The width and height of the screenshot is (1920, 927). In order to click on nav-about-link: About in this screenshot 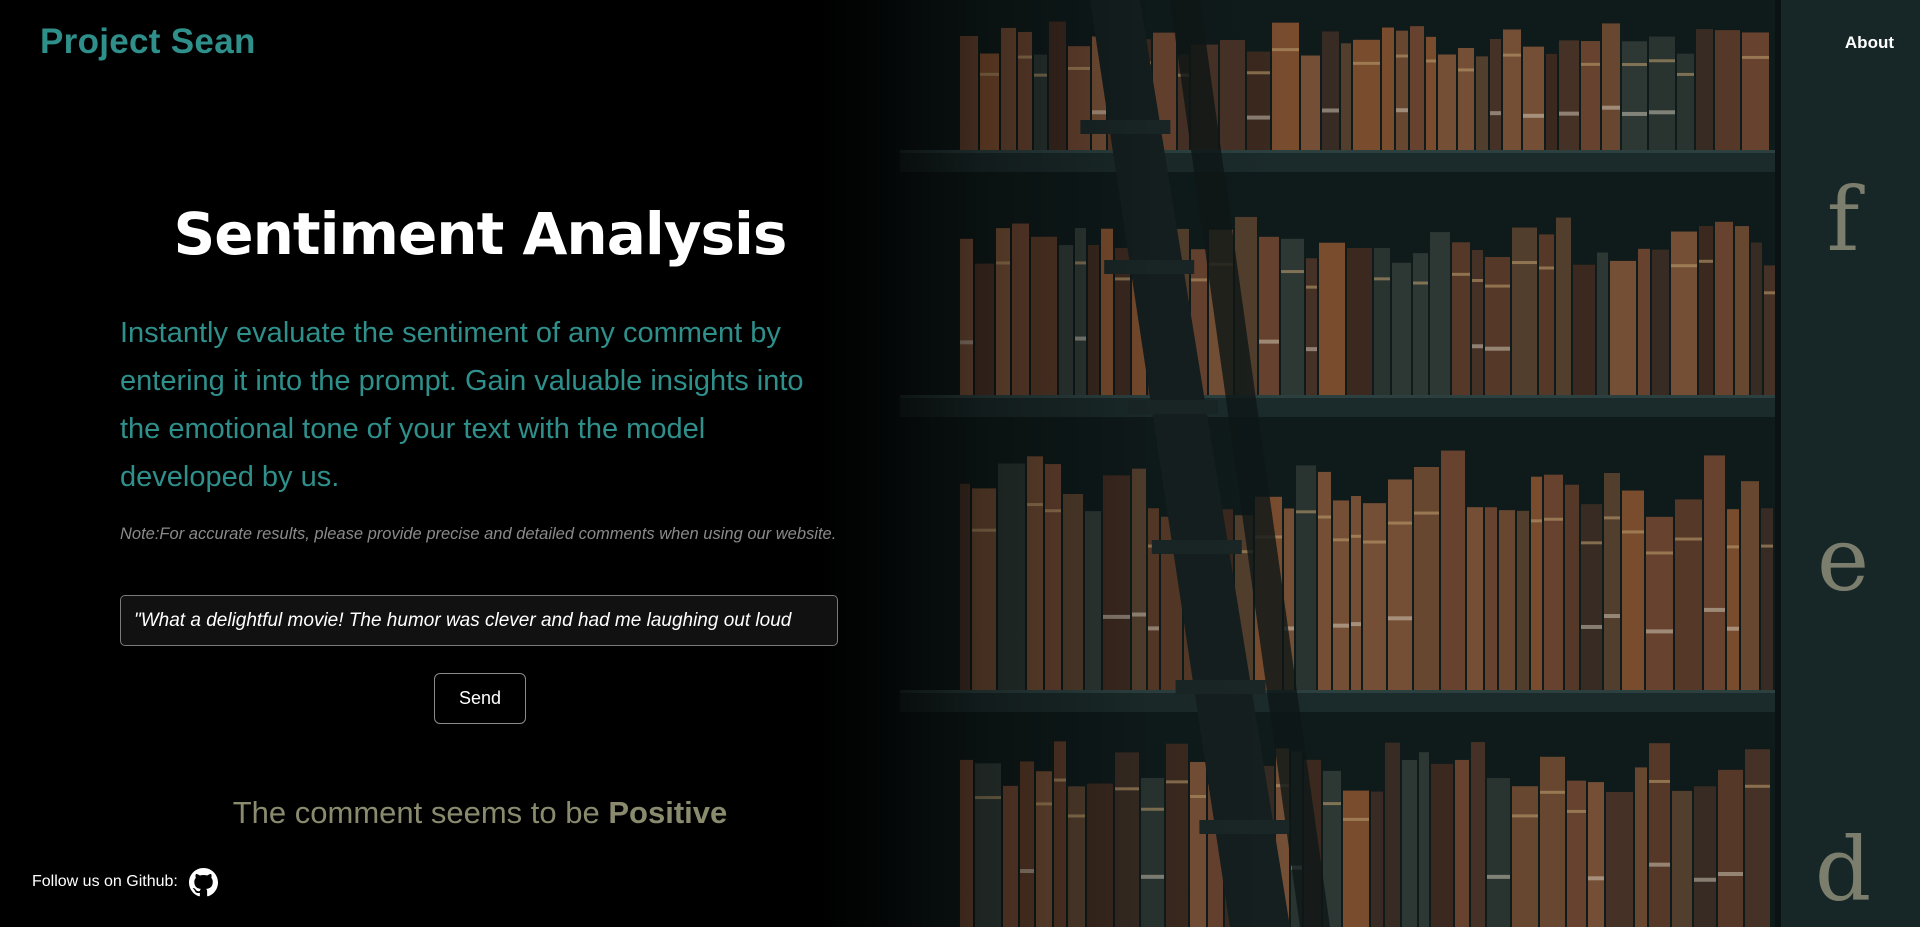, I will do `click(1869, 43)`.